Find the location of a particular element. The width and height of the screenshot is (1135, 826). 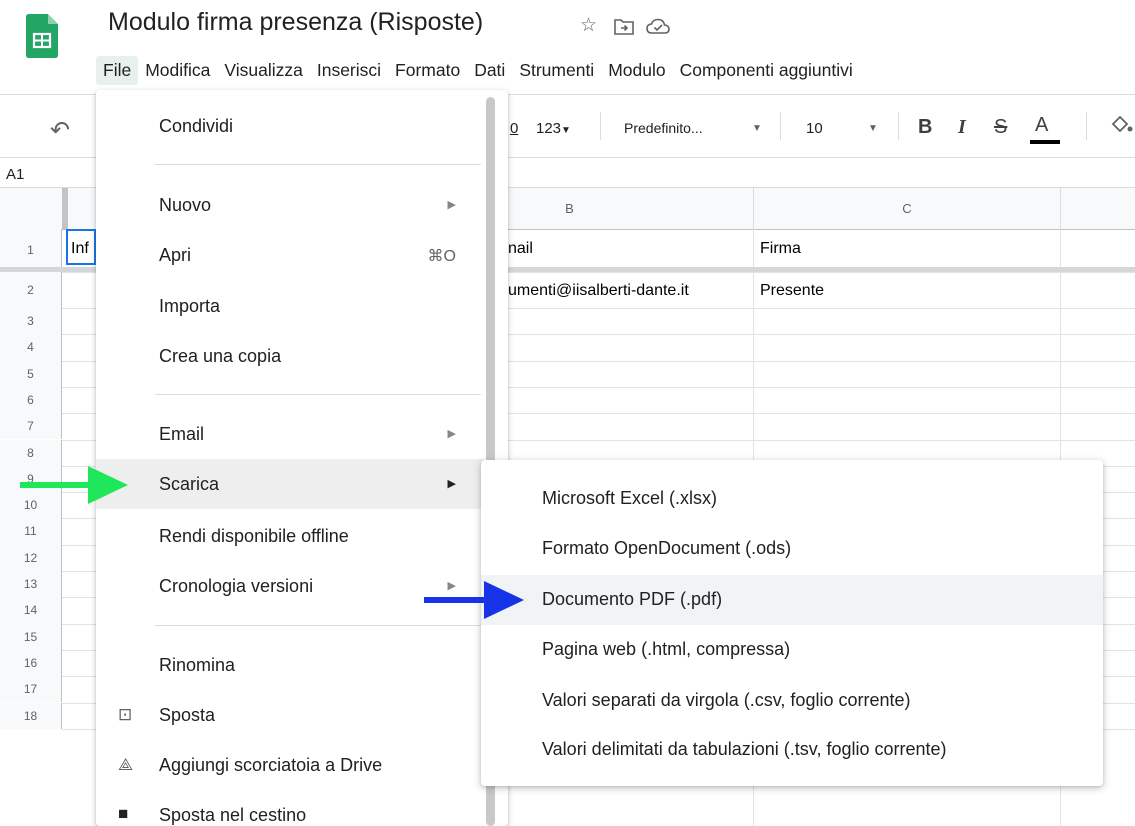

menu-item-label: Apri is located at coordinates (175, 255).